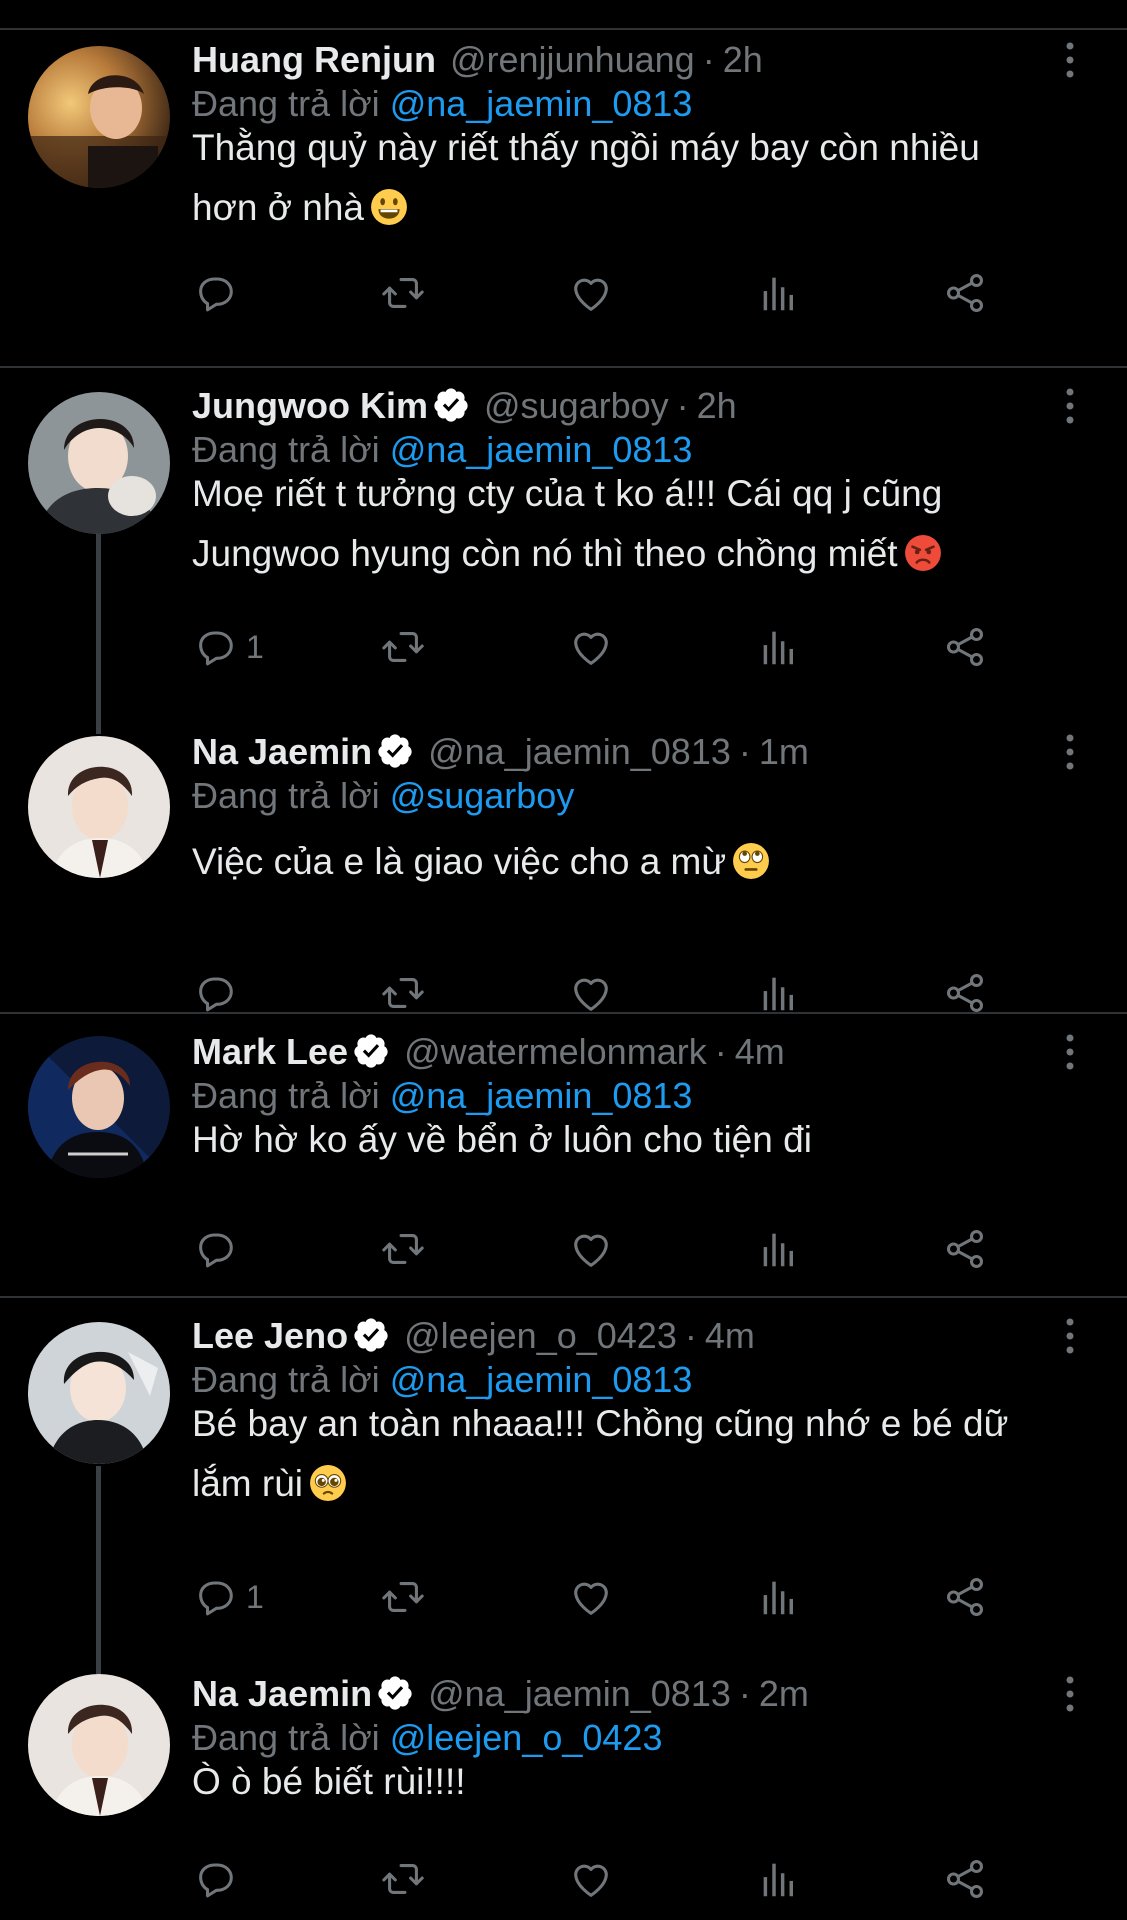 The height and width of the screenshot is (1920, 1127). I want to click on tweet-header: Huang Renjun @renjjunhuang · 2h, so click(477, 60).